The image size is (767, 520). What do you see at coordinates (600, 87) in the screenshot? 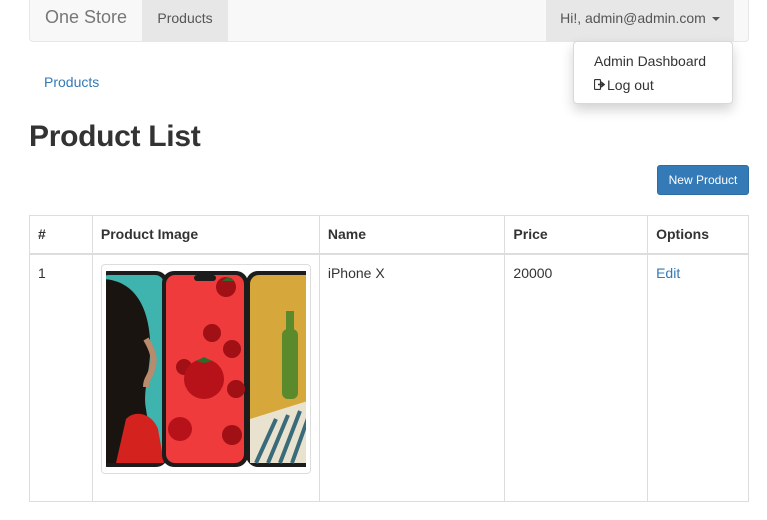
I see `logout-icon` at bounding box center [600, 87].